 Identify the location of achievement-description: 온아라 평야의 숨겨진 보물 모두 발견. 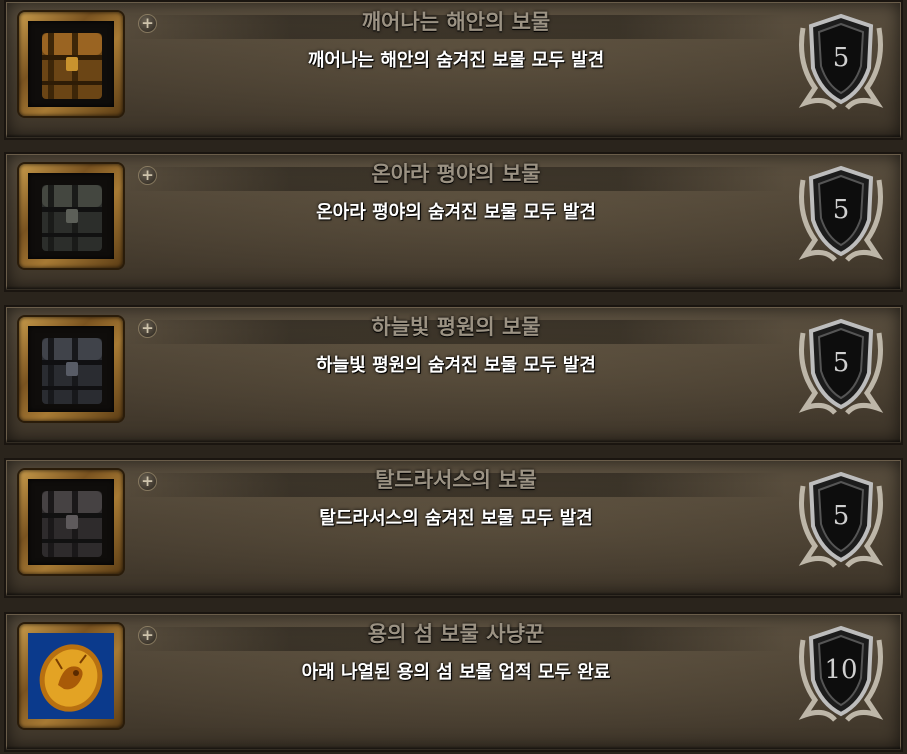
(456, 212).